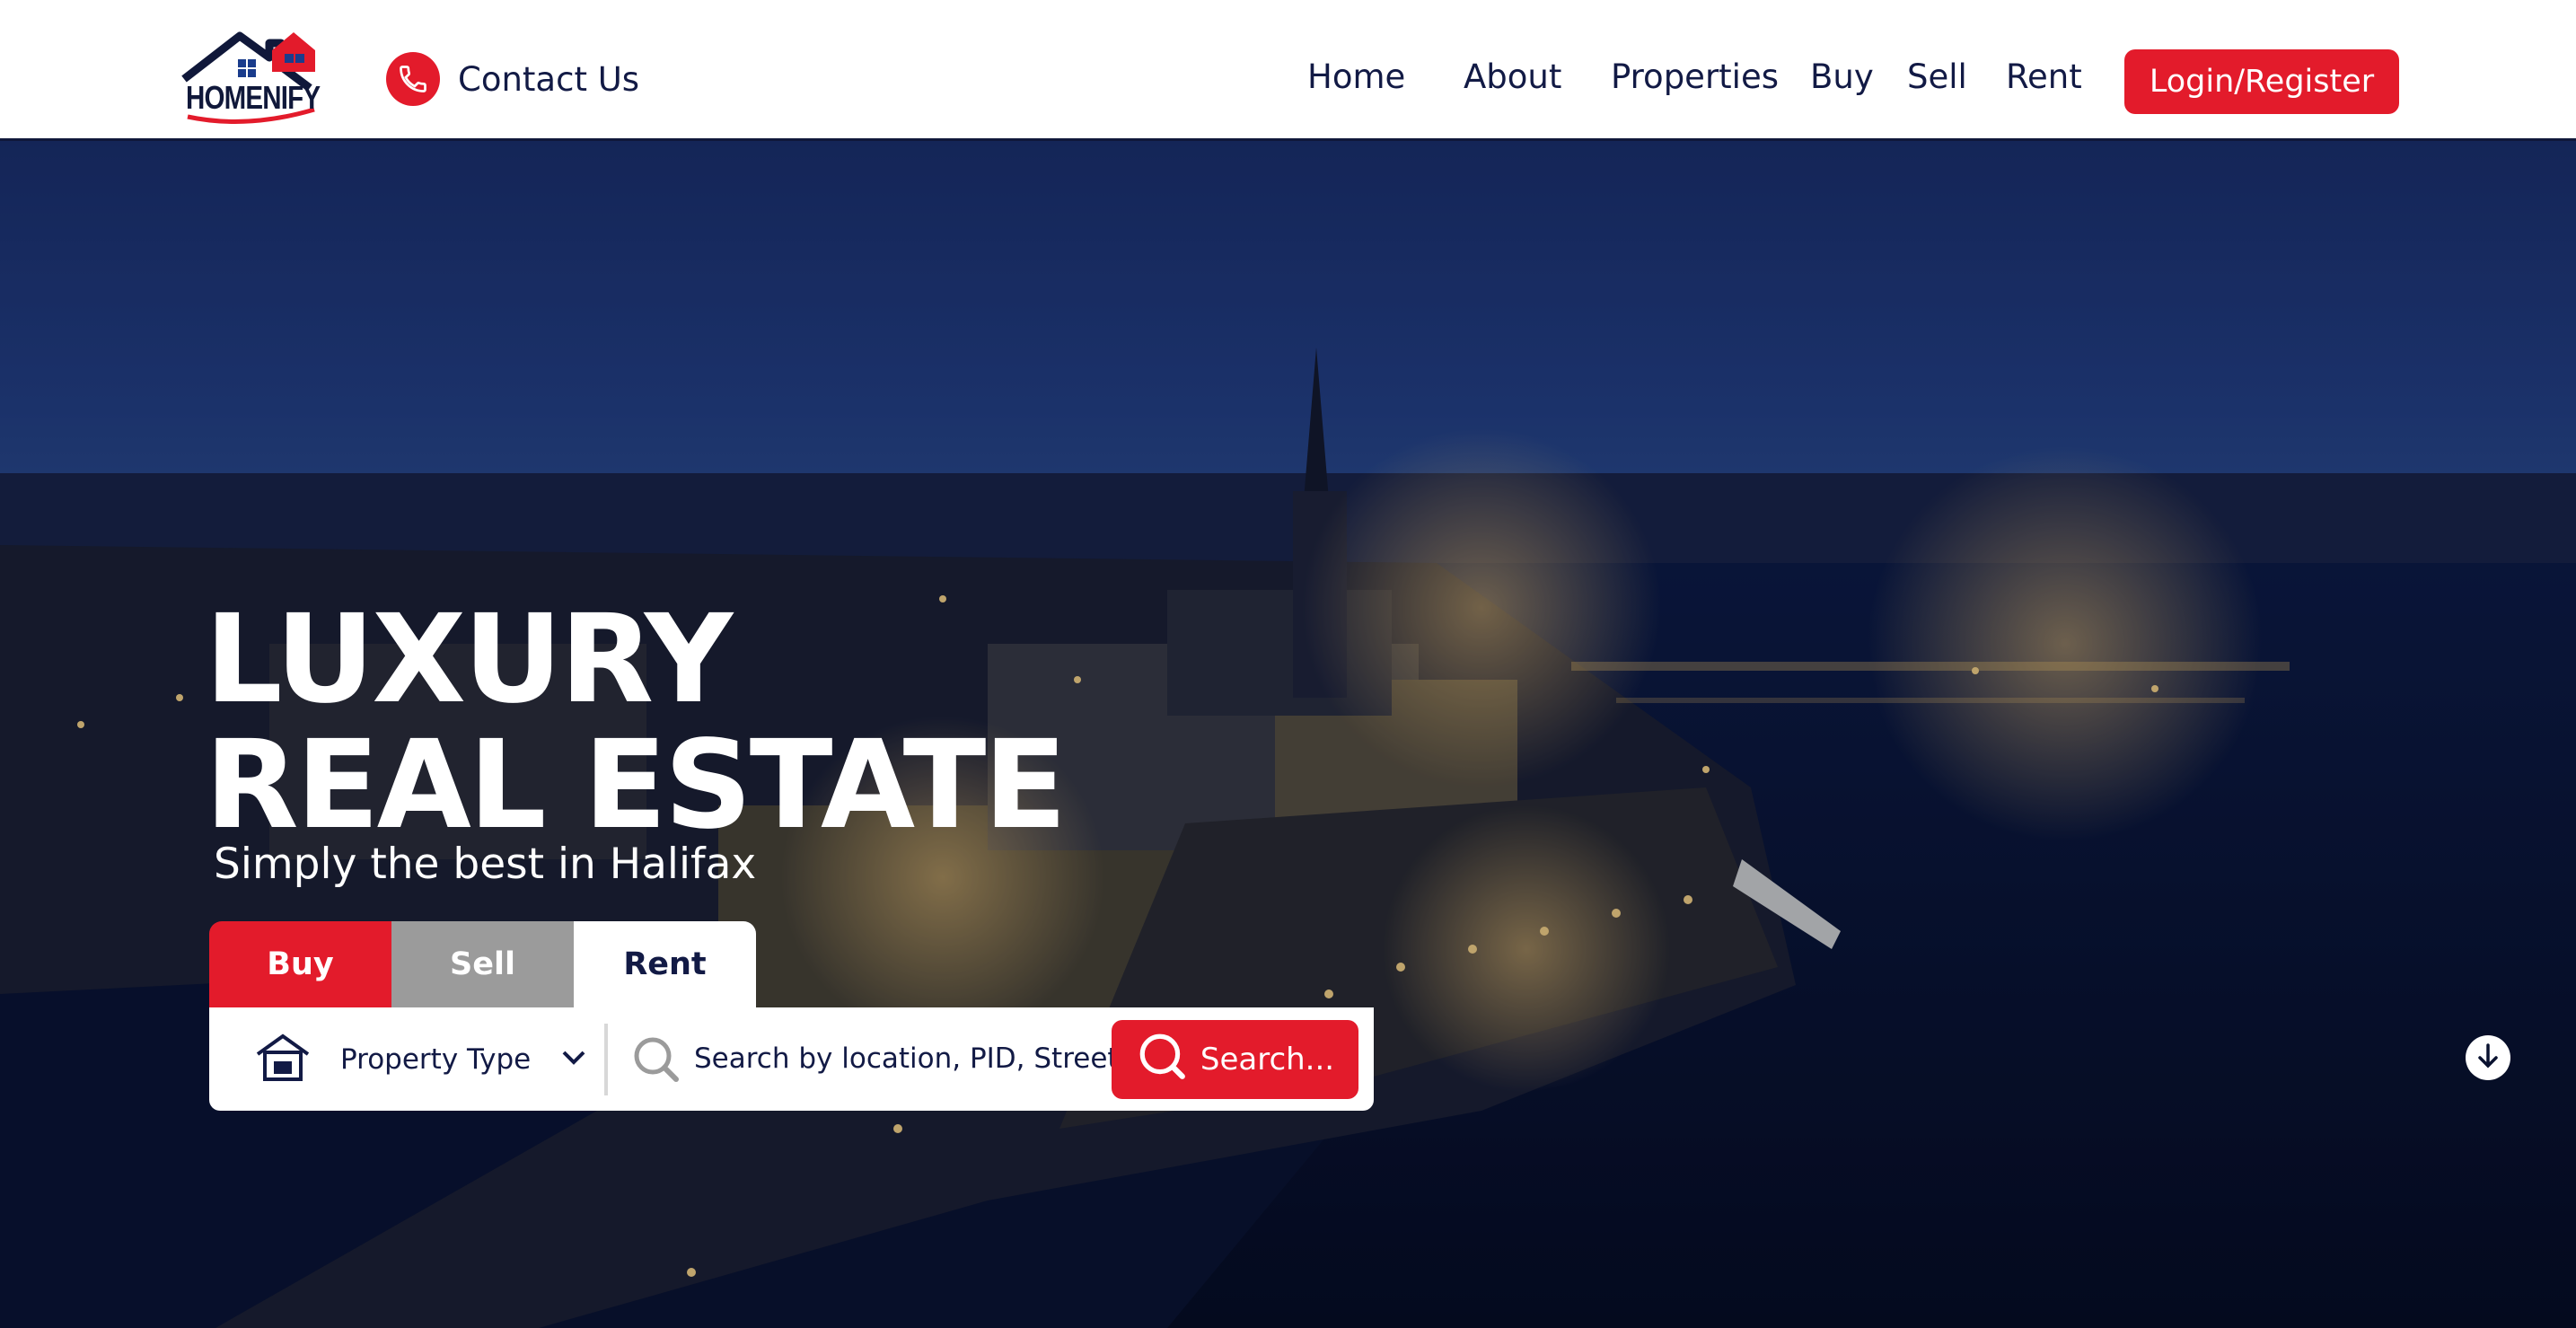 The image size is (2576, 1328). I want to click on phone-icon, so click(413, 79).